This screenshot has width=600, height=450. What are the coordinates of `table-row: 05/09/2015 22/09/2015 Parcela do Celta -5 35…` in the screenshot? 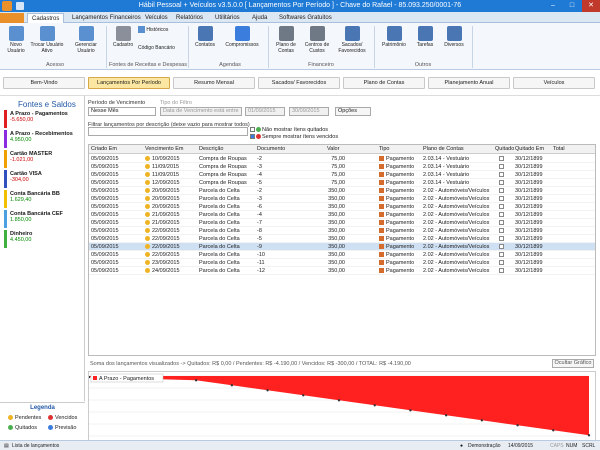 It's located at (342, 239).